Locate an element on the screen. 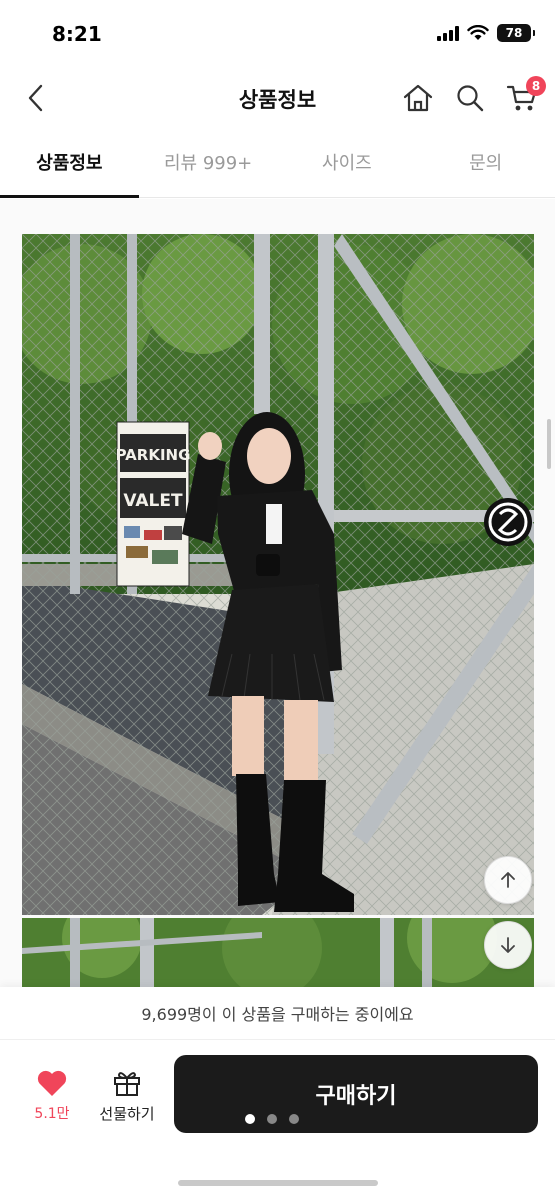  search-icon is located at coordinates (470, 98).